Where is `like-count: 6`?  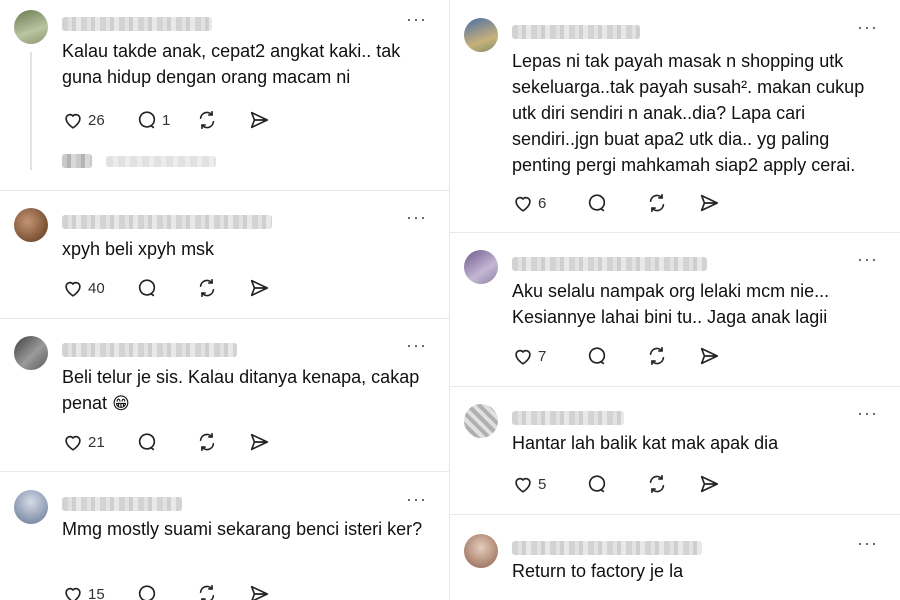
like-count: 6 is located at coordinates (542, 203).